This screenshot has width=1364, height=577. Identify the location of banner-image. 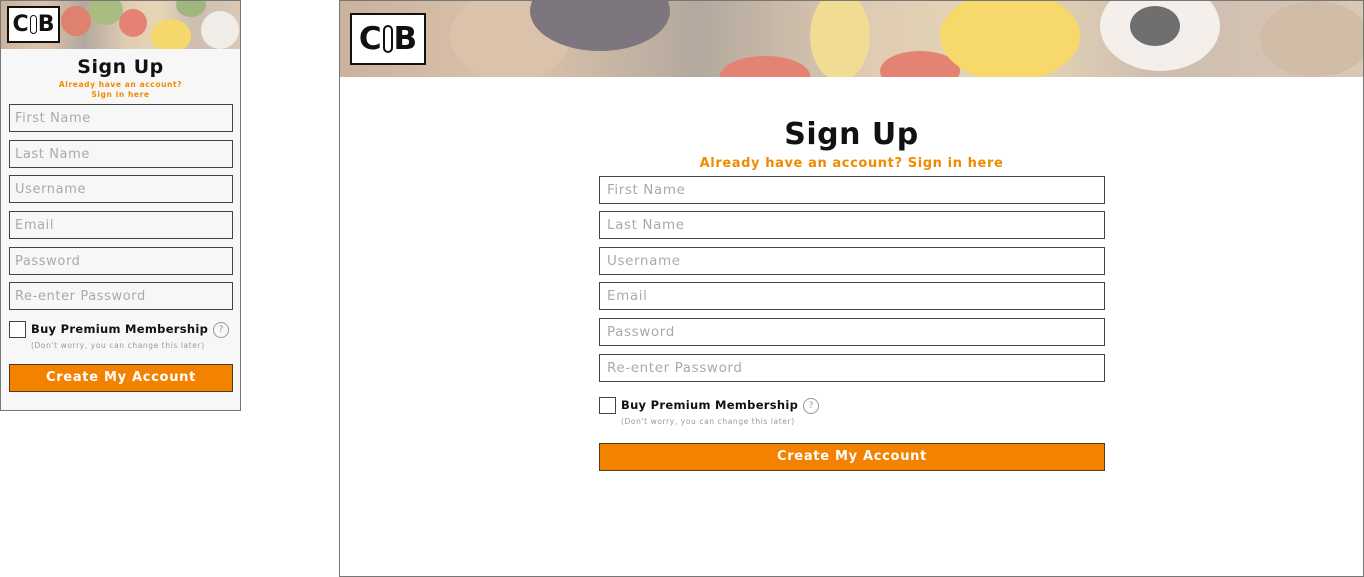
(851, 39).